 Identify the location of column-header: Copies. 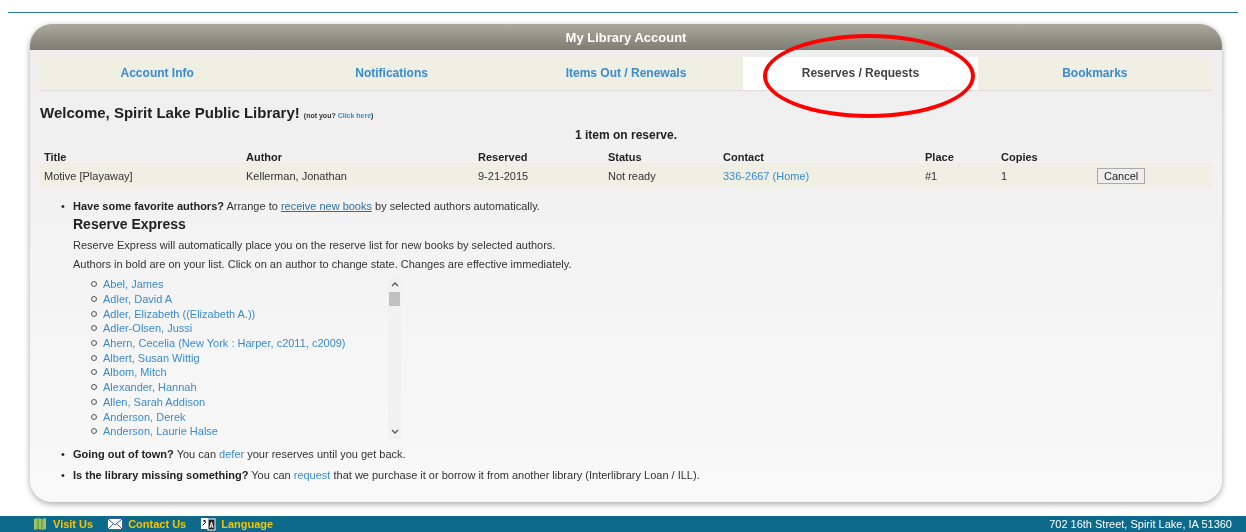
(1020, 157).